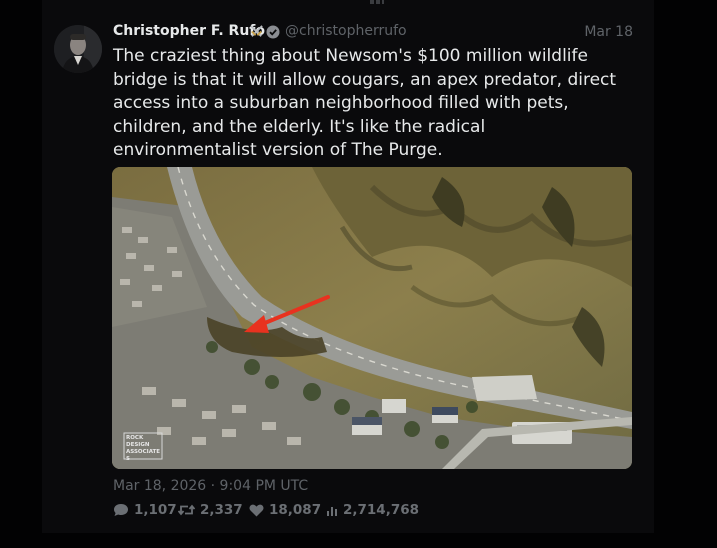  What do you see at coordinates (295, 510) in the screenshot?
I see `like-count: 18,087` at bounding box center [295, 510].